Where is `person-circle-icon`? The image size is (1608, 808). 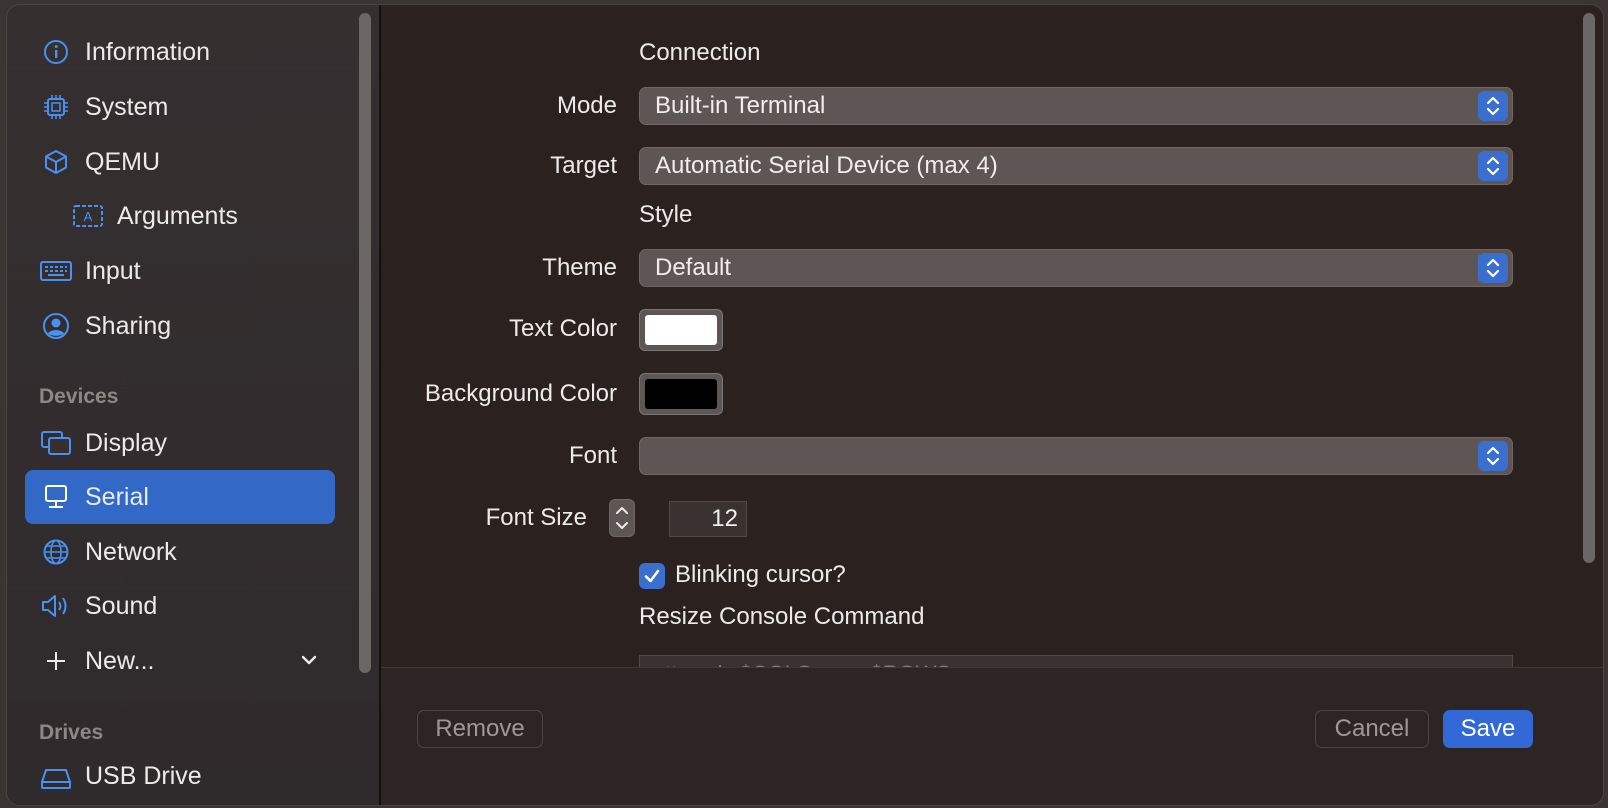
person-circle-icon is located at coordinates (56, 326).